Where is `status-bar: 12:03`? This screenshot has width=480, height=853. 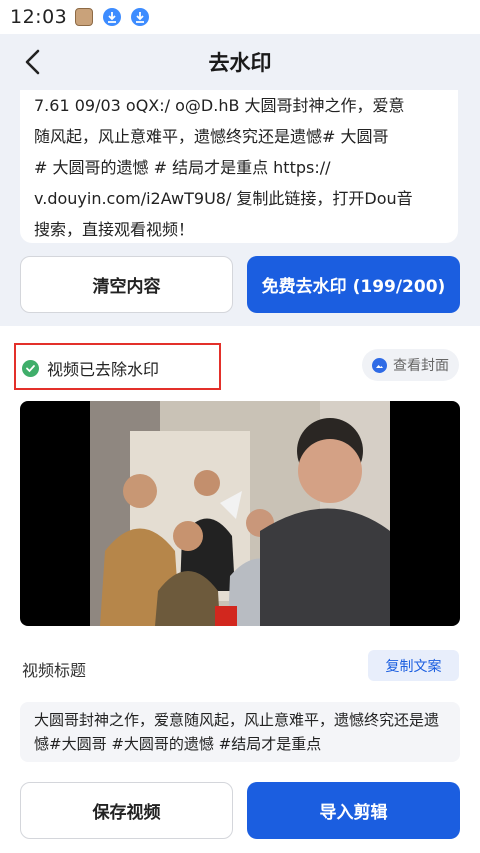
status-bar: 12:03 is located at coordinates (240, 17).